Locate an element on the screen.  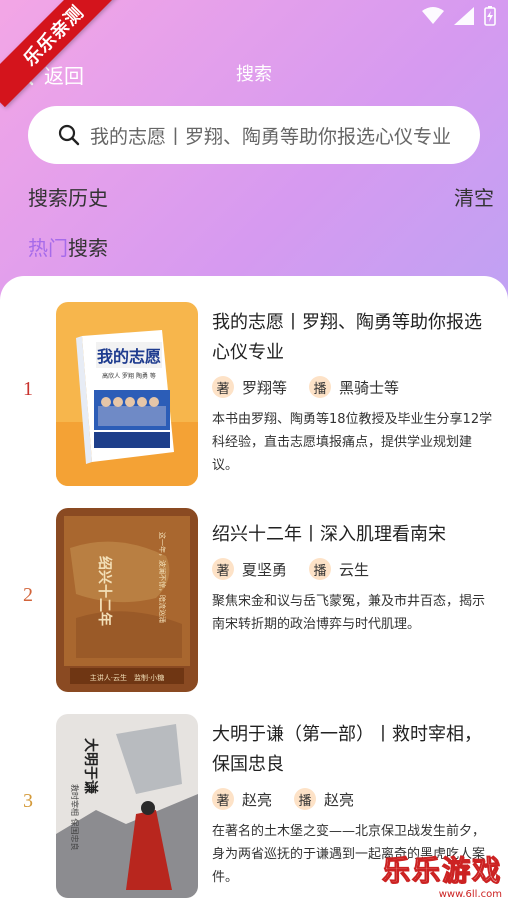
author-tag: 著夏坚勇 is located at coordinates (249, 569).